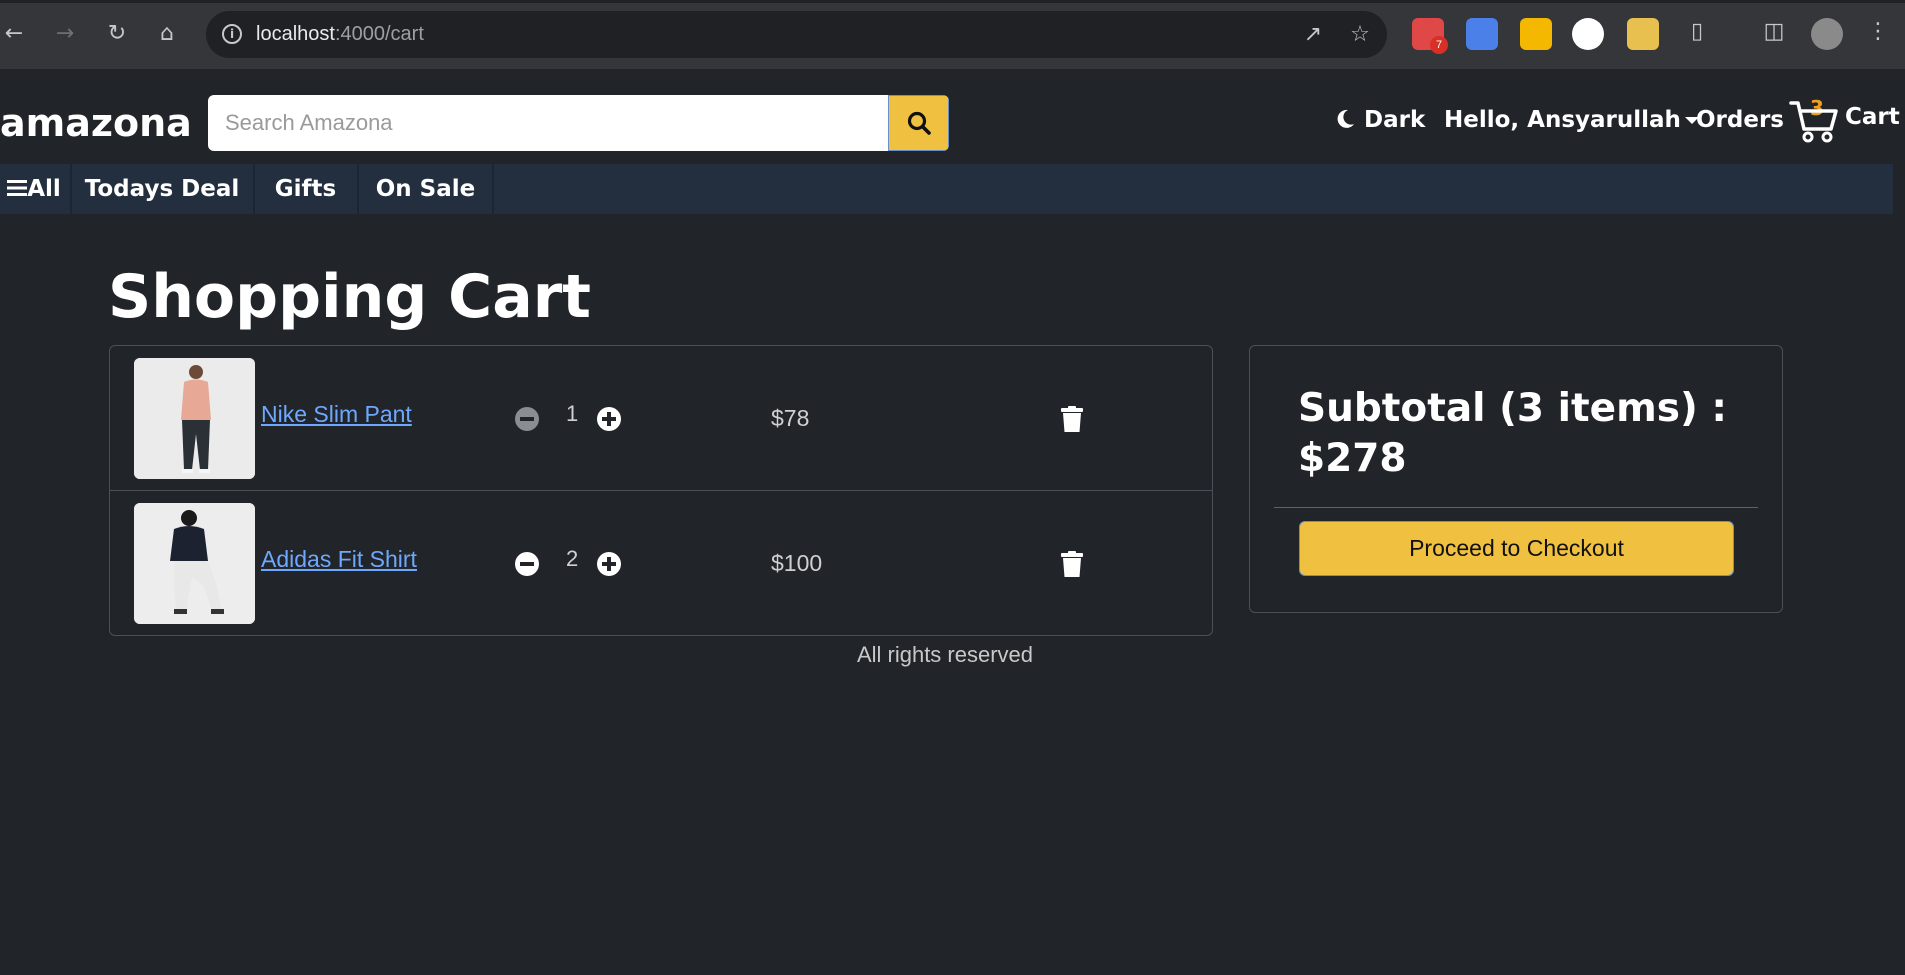 Image resolution: width=1905 pixels, height=975 pixels. Describe the element at coordinates (493, 189) in the screenshot. I see `nav-divider` at that location.